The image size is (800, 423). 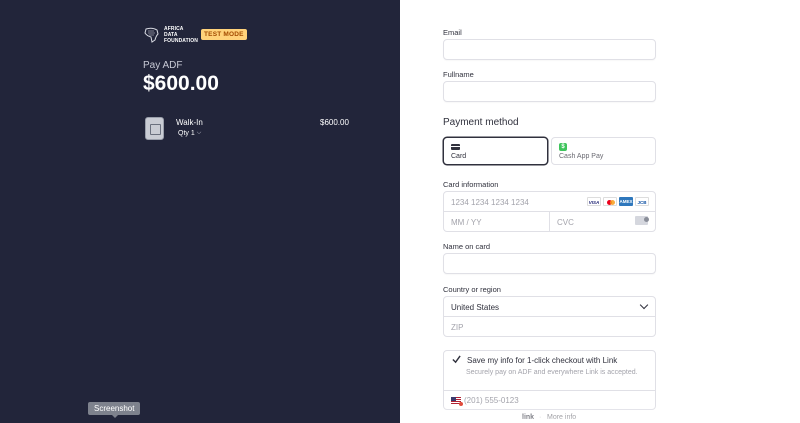 I want to click on card-number-placeholder: 1234 1234 1234 1234, so click(x=490, y=202).